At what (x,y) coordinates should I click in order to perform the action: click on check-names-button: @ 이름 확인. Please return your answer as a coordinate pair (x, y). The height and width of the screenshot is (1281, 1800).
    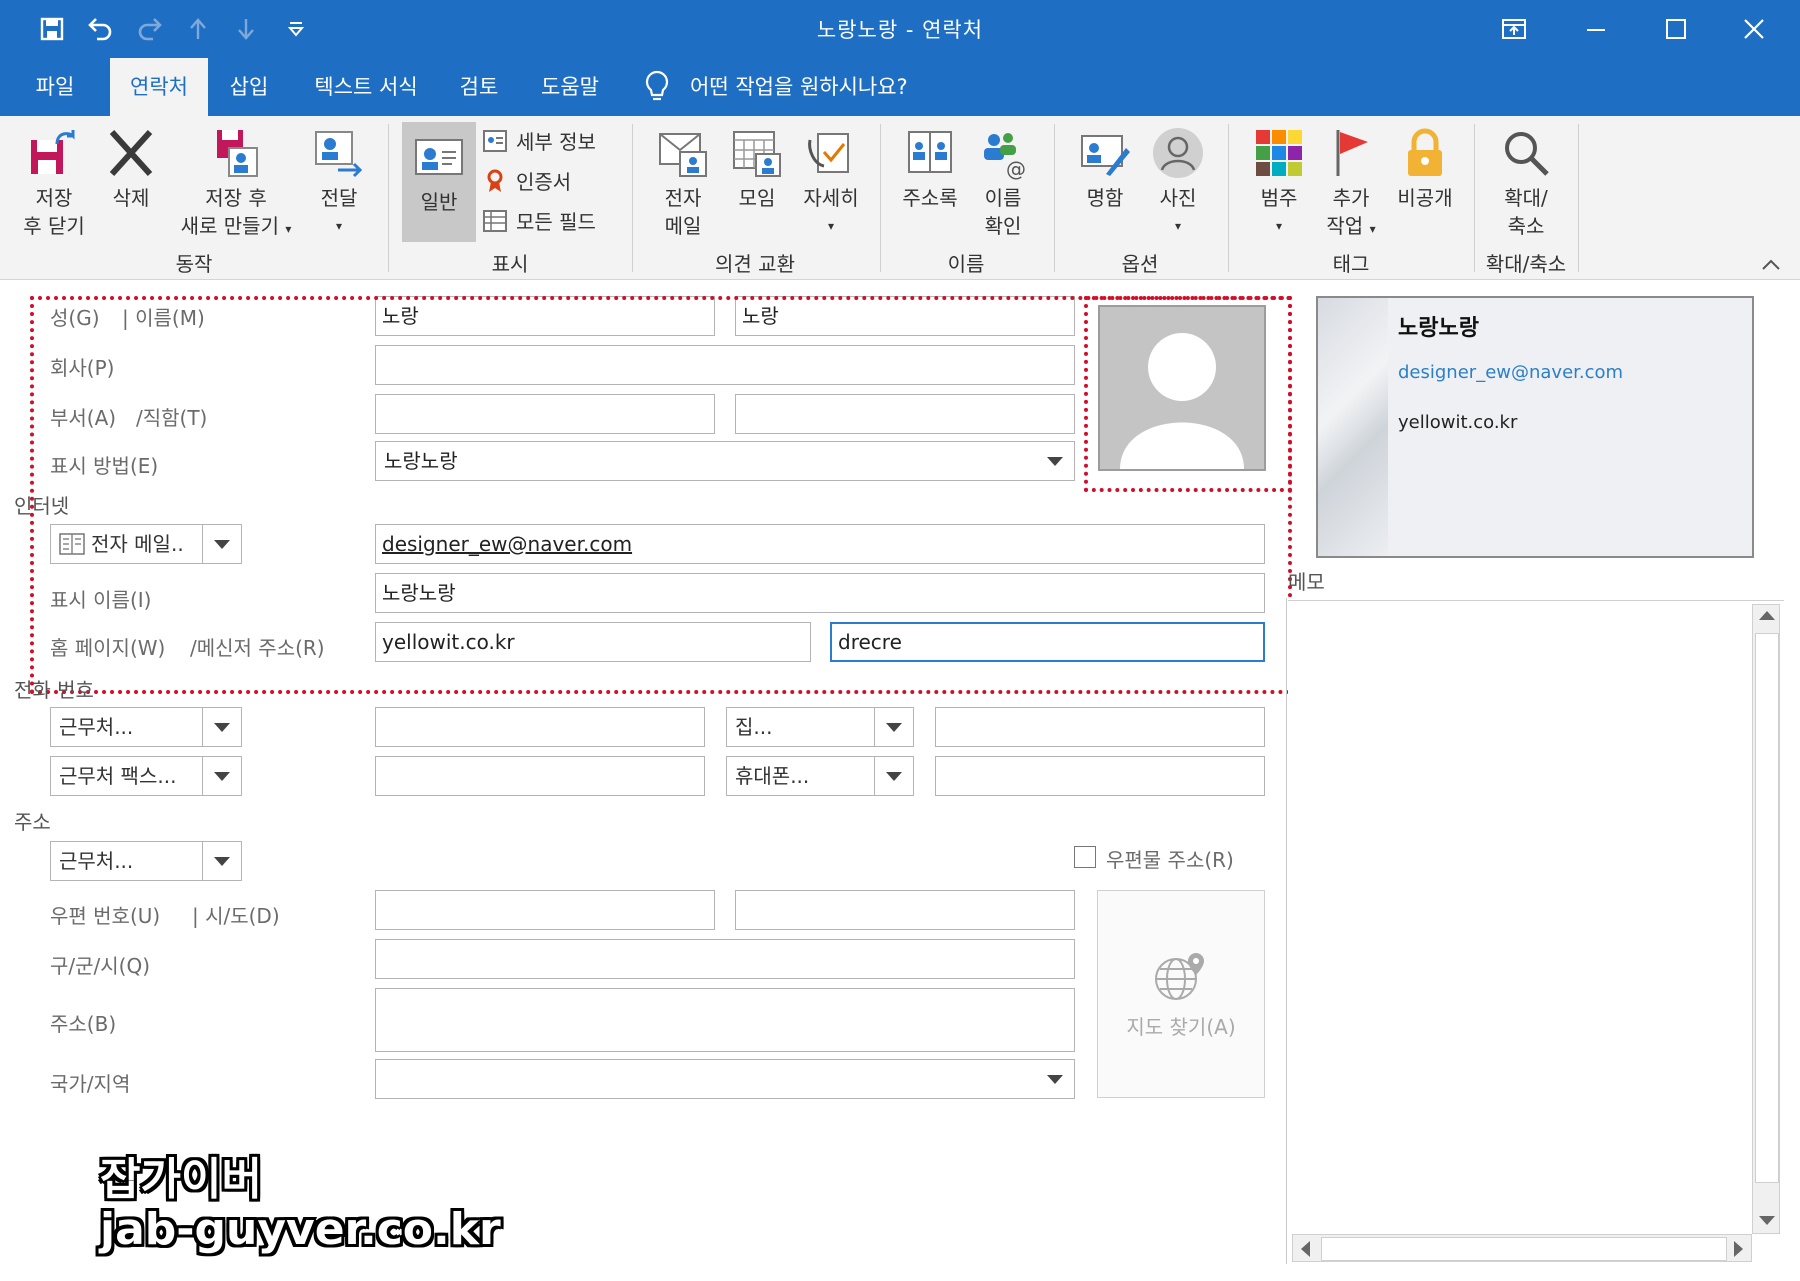
    Looking at the image, I should click on (1003, 183).